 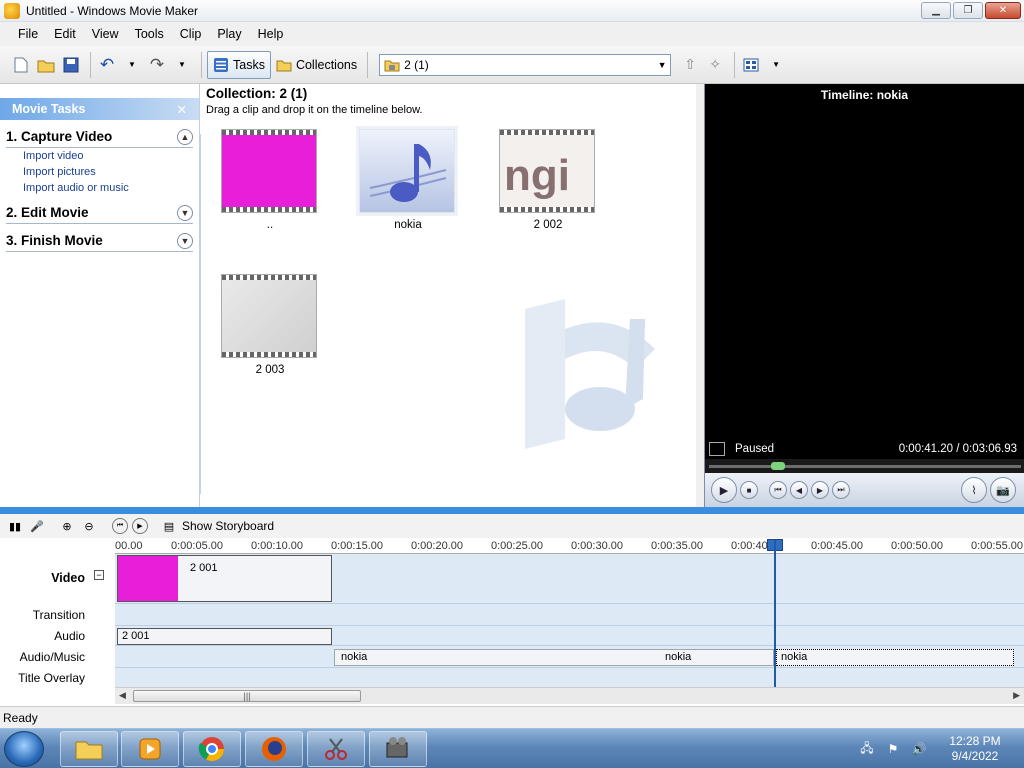 What do you see at coordinates (107, 65) in the screenshot?
I see `undo-icon: ↶` at bounding box center [107, 65].